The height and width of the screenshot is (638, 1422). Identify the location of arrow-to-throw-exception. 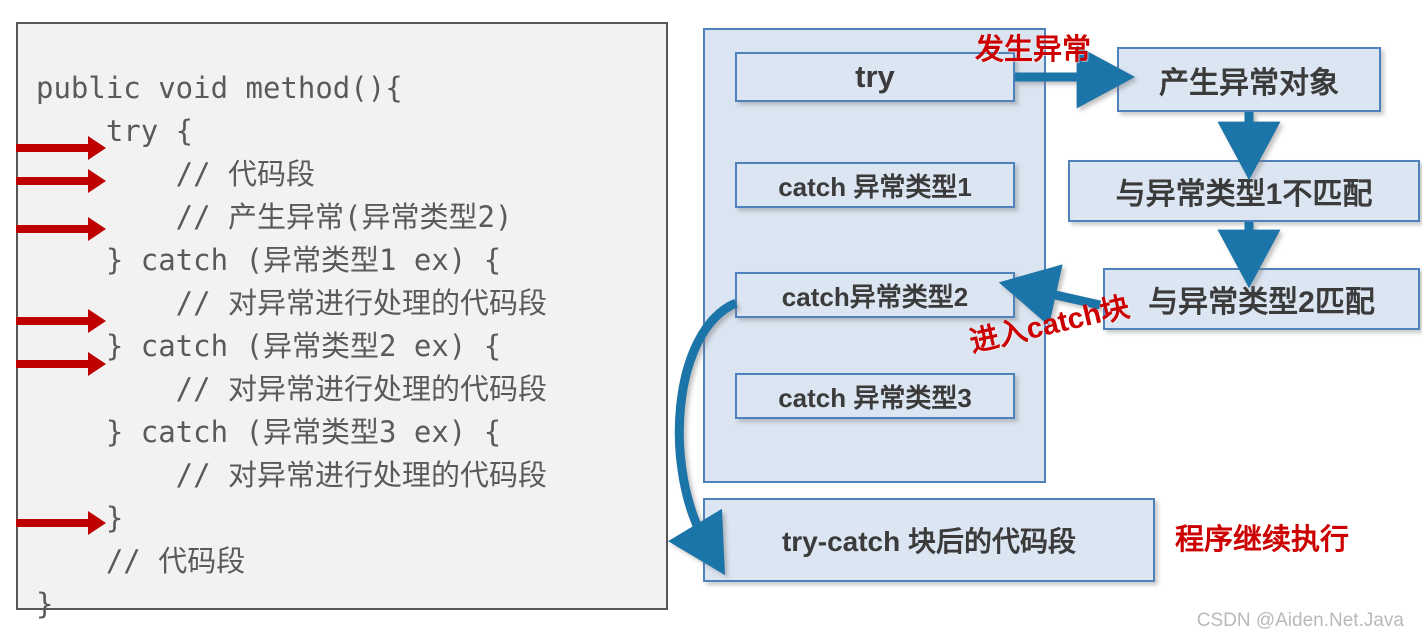
(61, 181).